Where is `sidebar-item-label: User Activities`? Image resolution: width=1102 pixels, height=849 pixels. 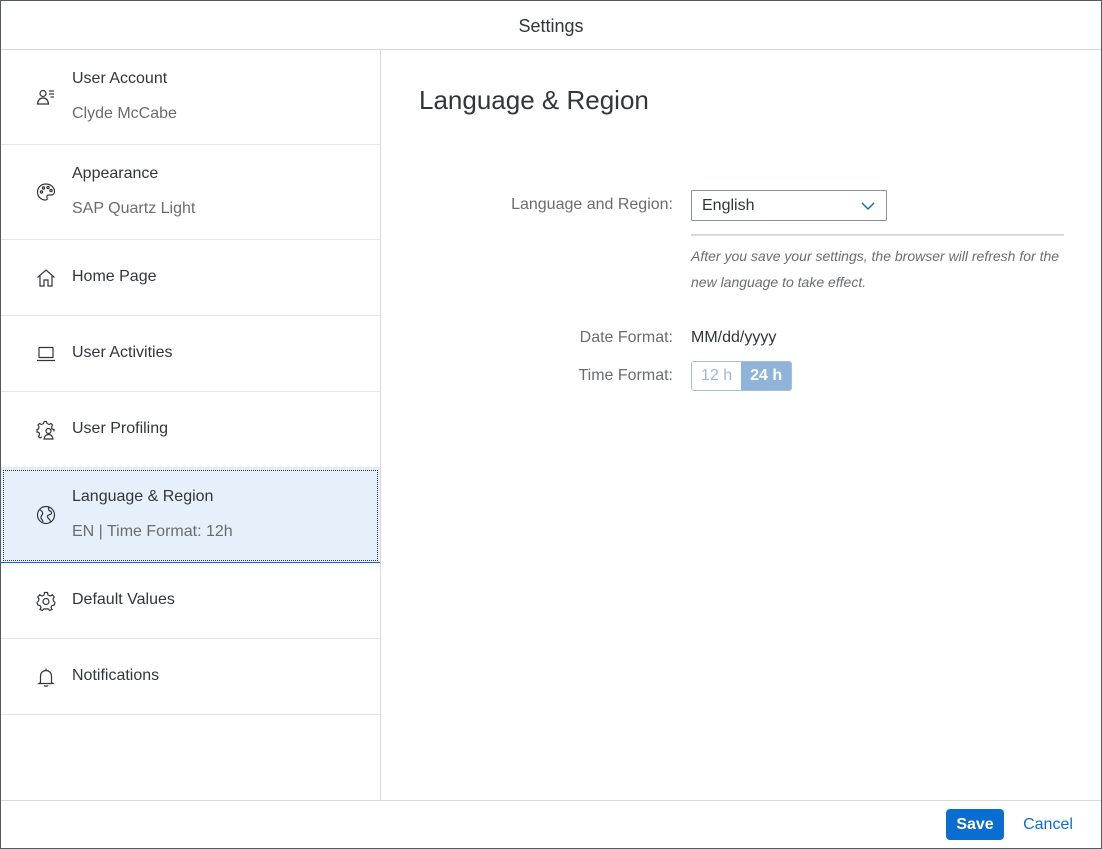 sidebar-item-label: User Activities is located at coordinates (122, 352).